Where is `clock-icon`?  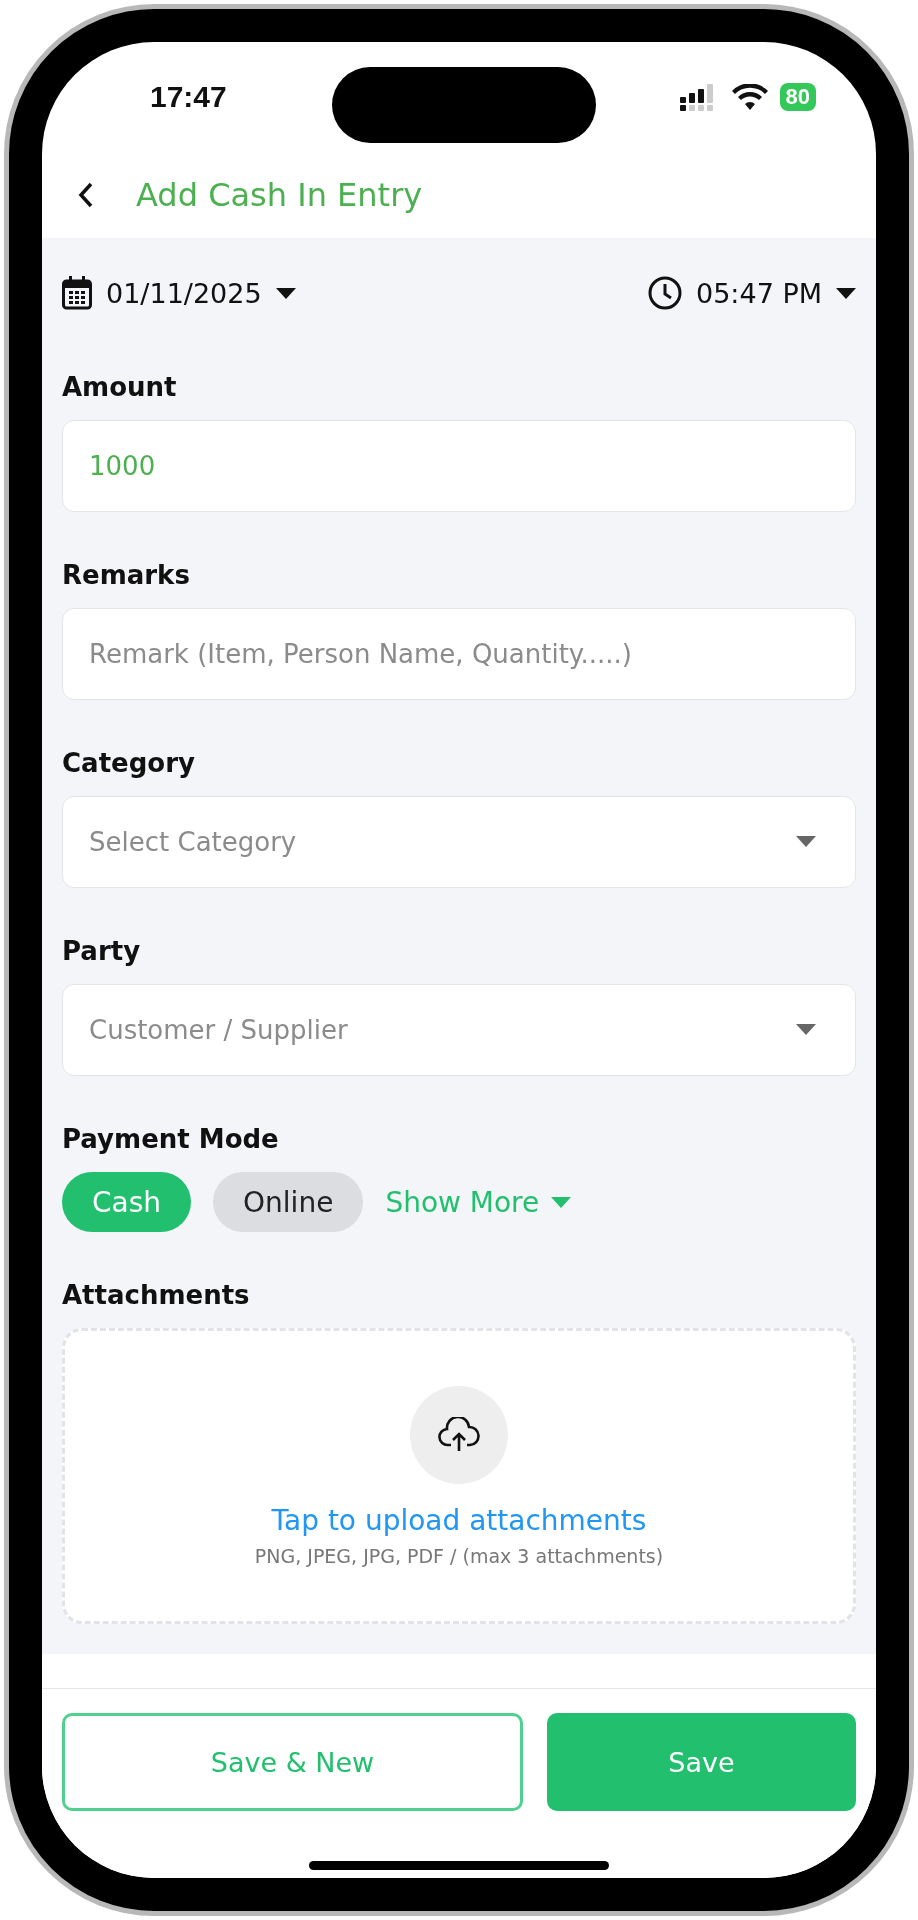
clock-icon is located at coordinates (665, 293).